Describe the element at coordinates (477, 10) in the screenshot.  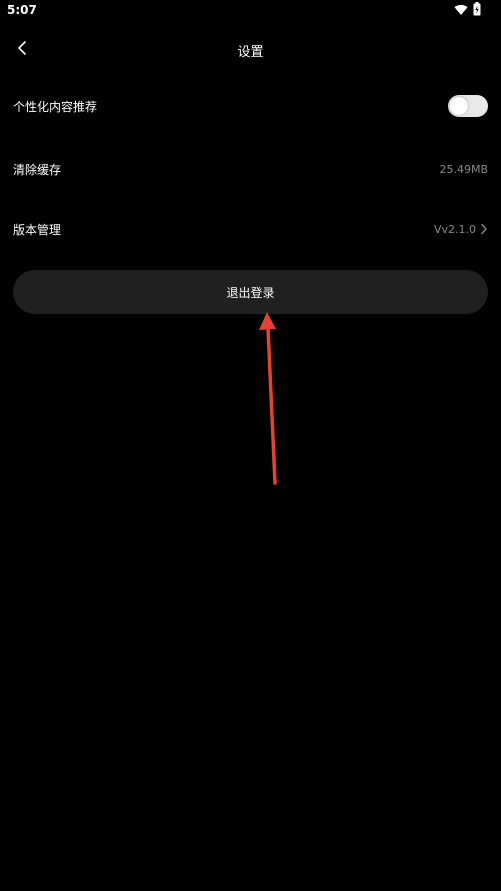
I see `battery-icon` at that location.